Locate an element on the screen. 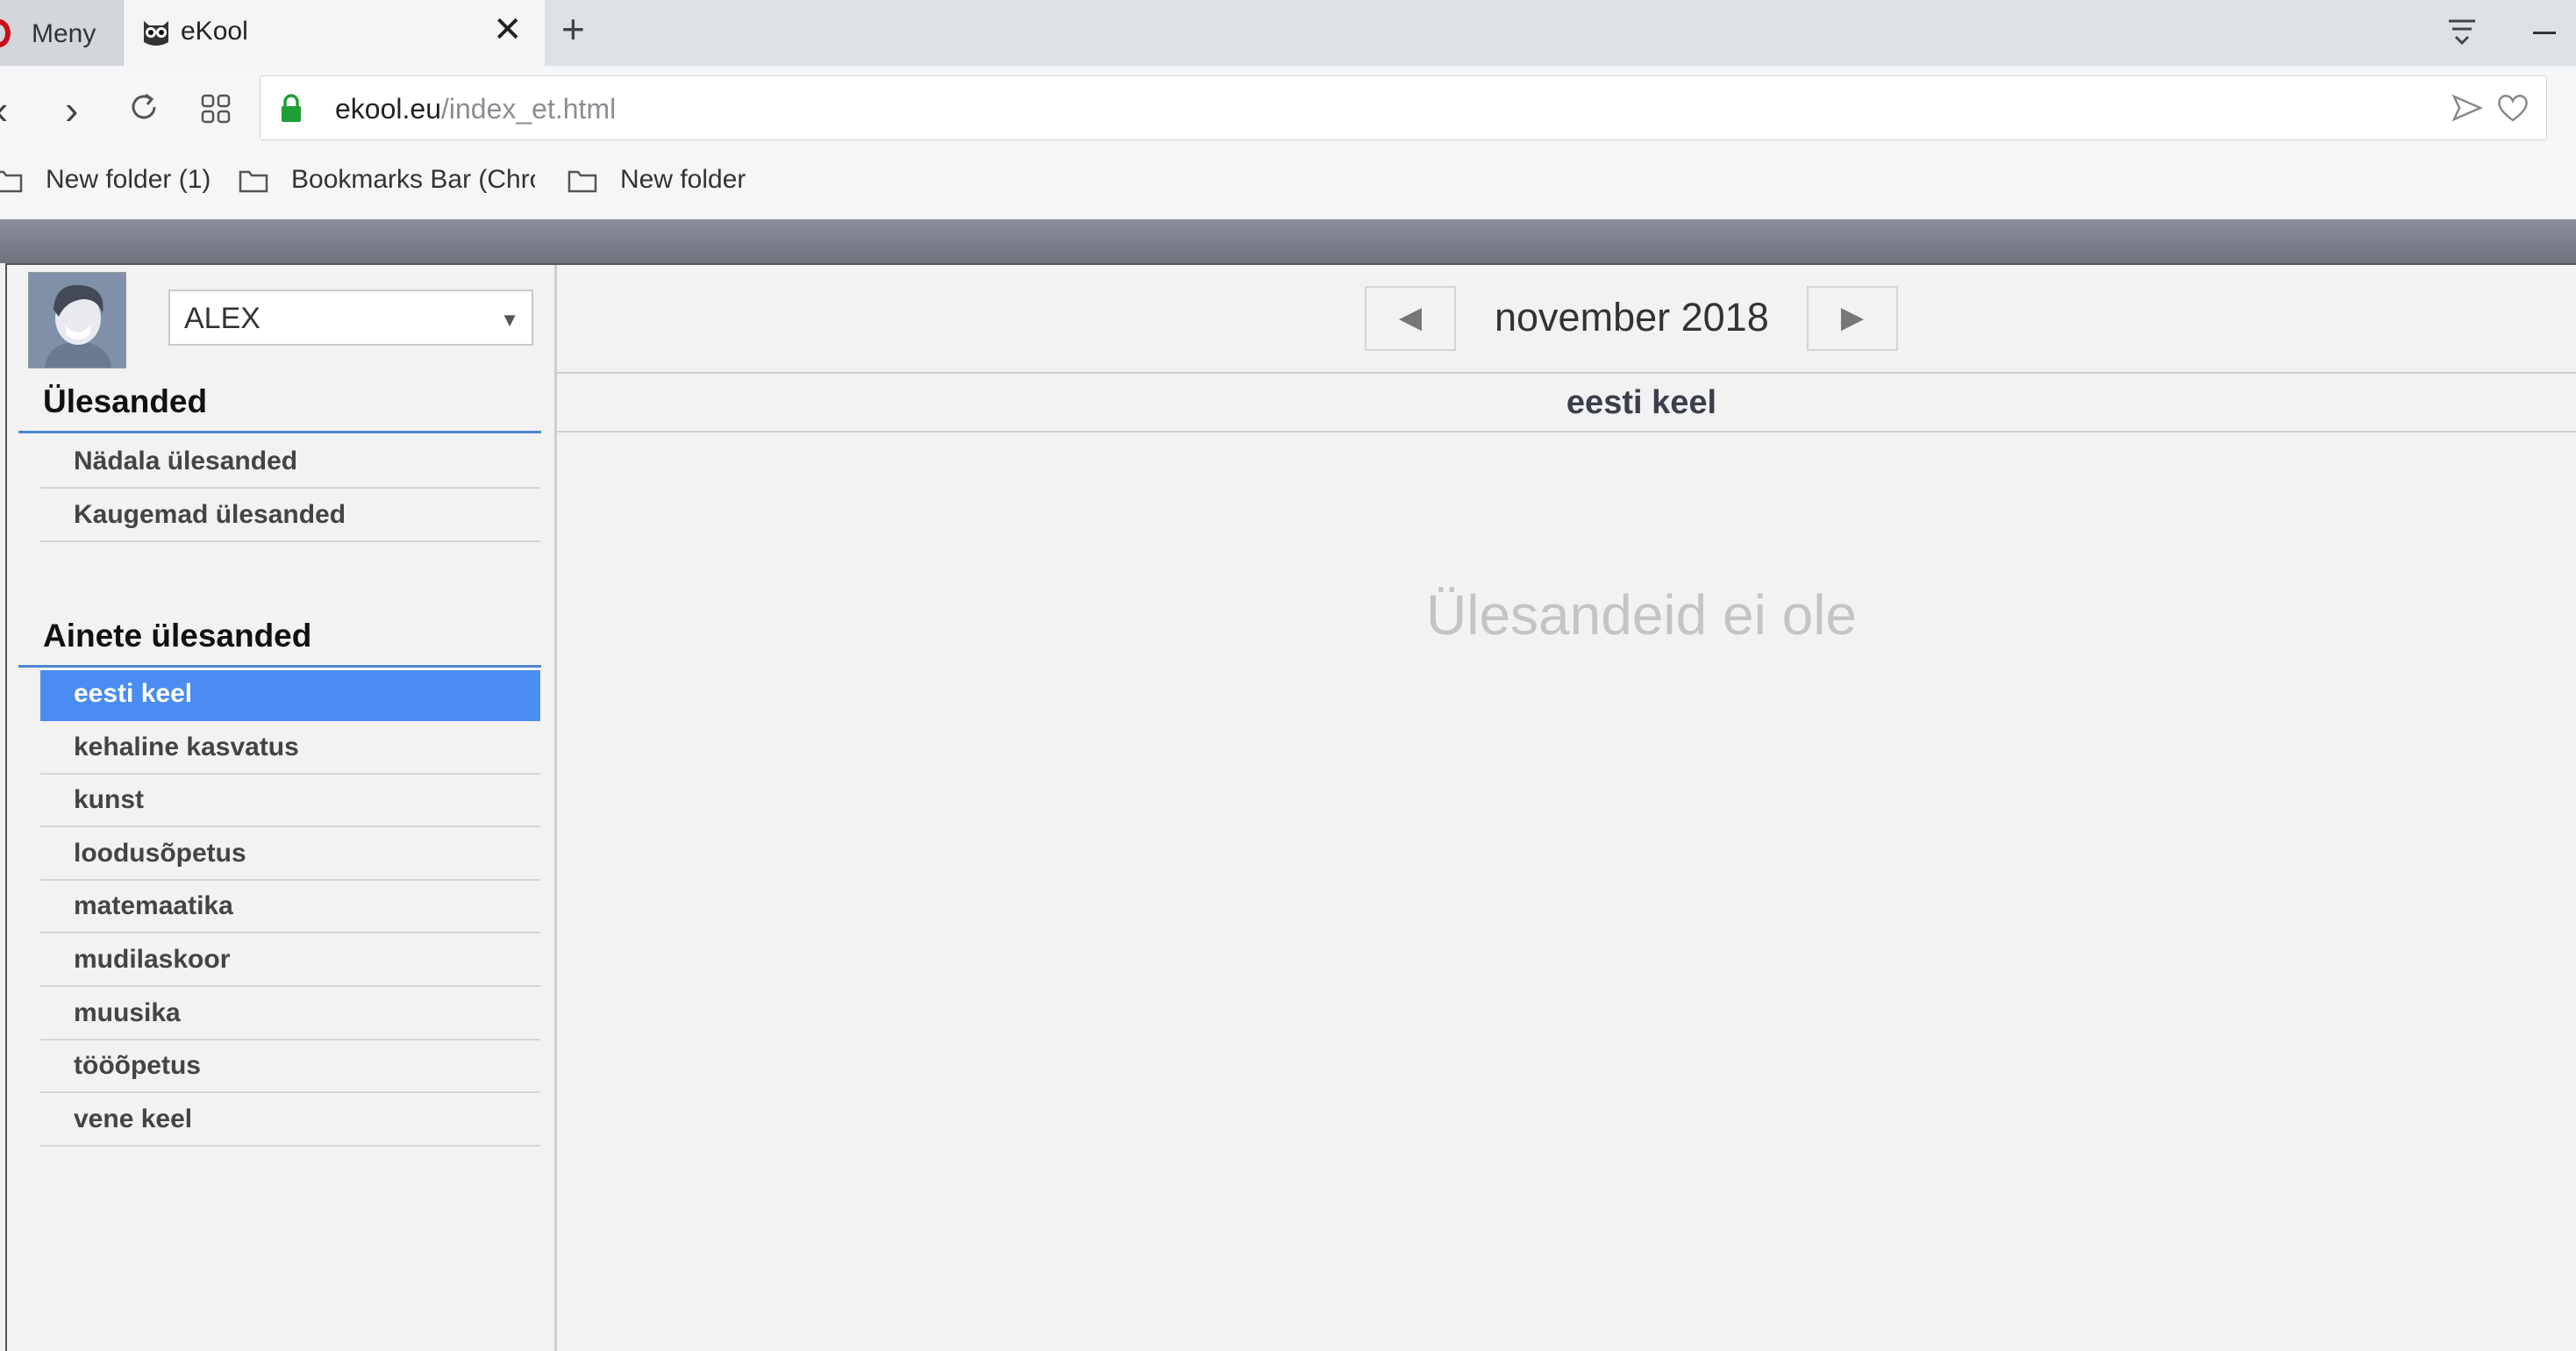 This screenshot has height=1351, width=2576. empty-message: Ülesandeid ei ole is located at coordinates (1642, 615).